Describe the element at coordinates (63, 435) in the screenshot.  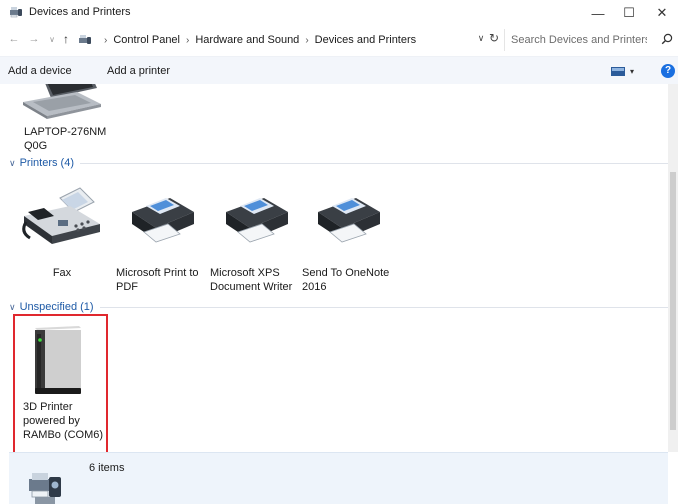
I see `device-label: RAMBo (COM6)` at that location.